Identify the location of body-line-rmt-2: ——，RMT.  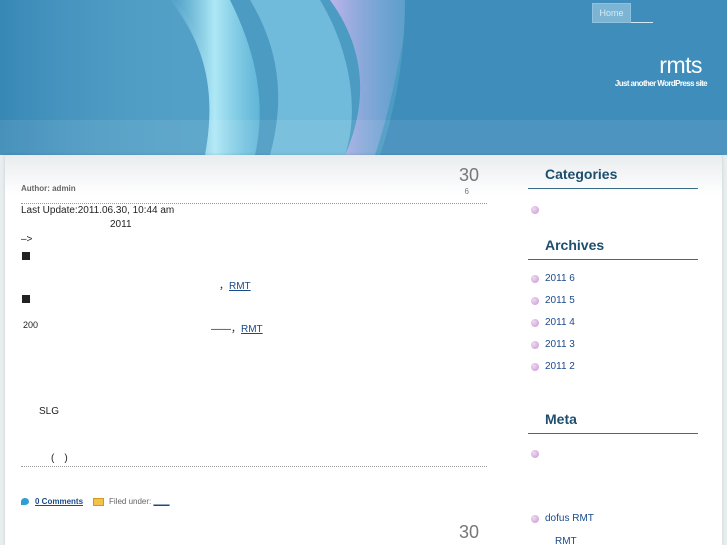
(237, 327).